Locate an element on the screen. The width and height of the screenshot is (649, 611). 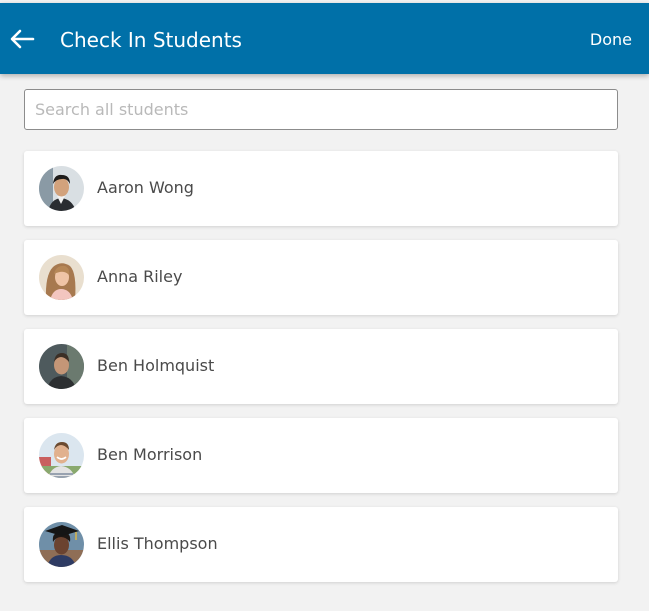
student-card-ben-holmquist: Ben Holmquist is located at coordinates (321, 366).